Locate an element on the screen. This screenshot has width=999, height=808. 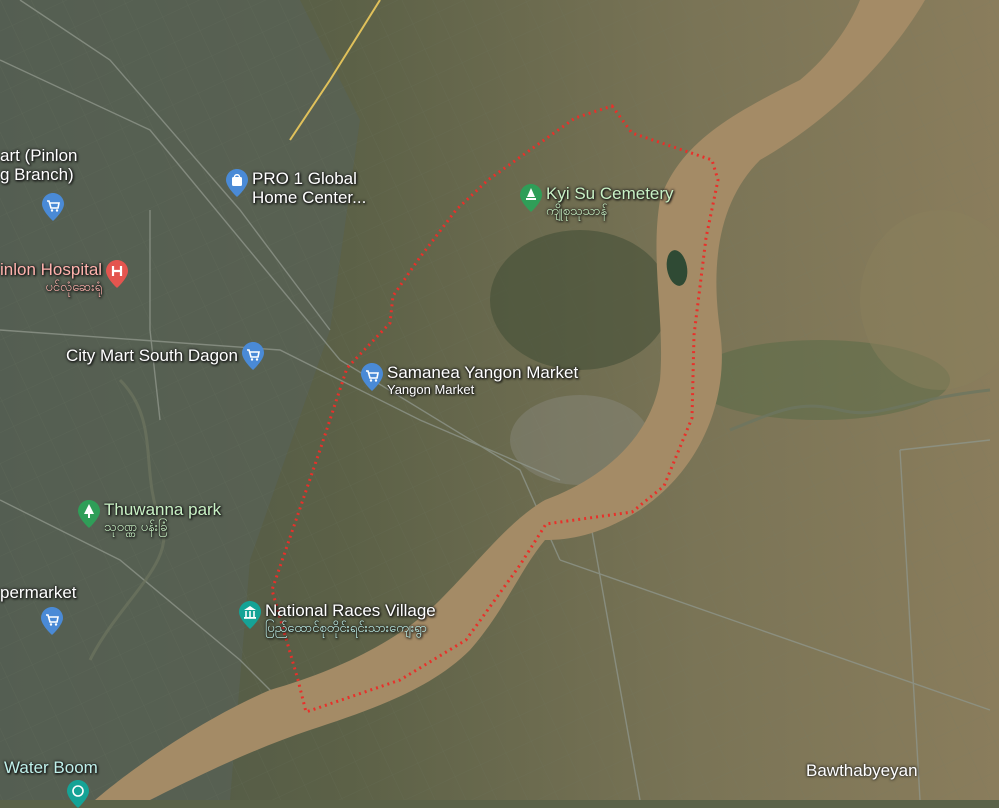
poi-thuwanna-park: Thuwanna park သုဝဏ္ဏ ပန်းခြံ is located at coordinates (149, 517).